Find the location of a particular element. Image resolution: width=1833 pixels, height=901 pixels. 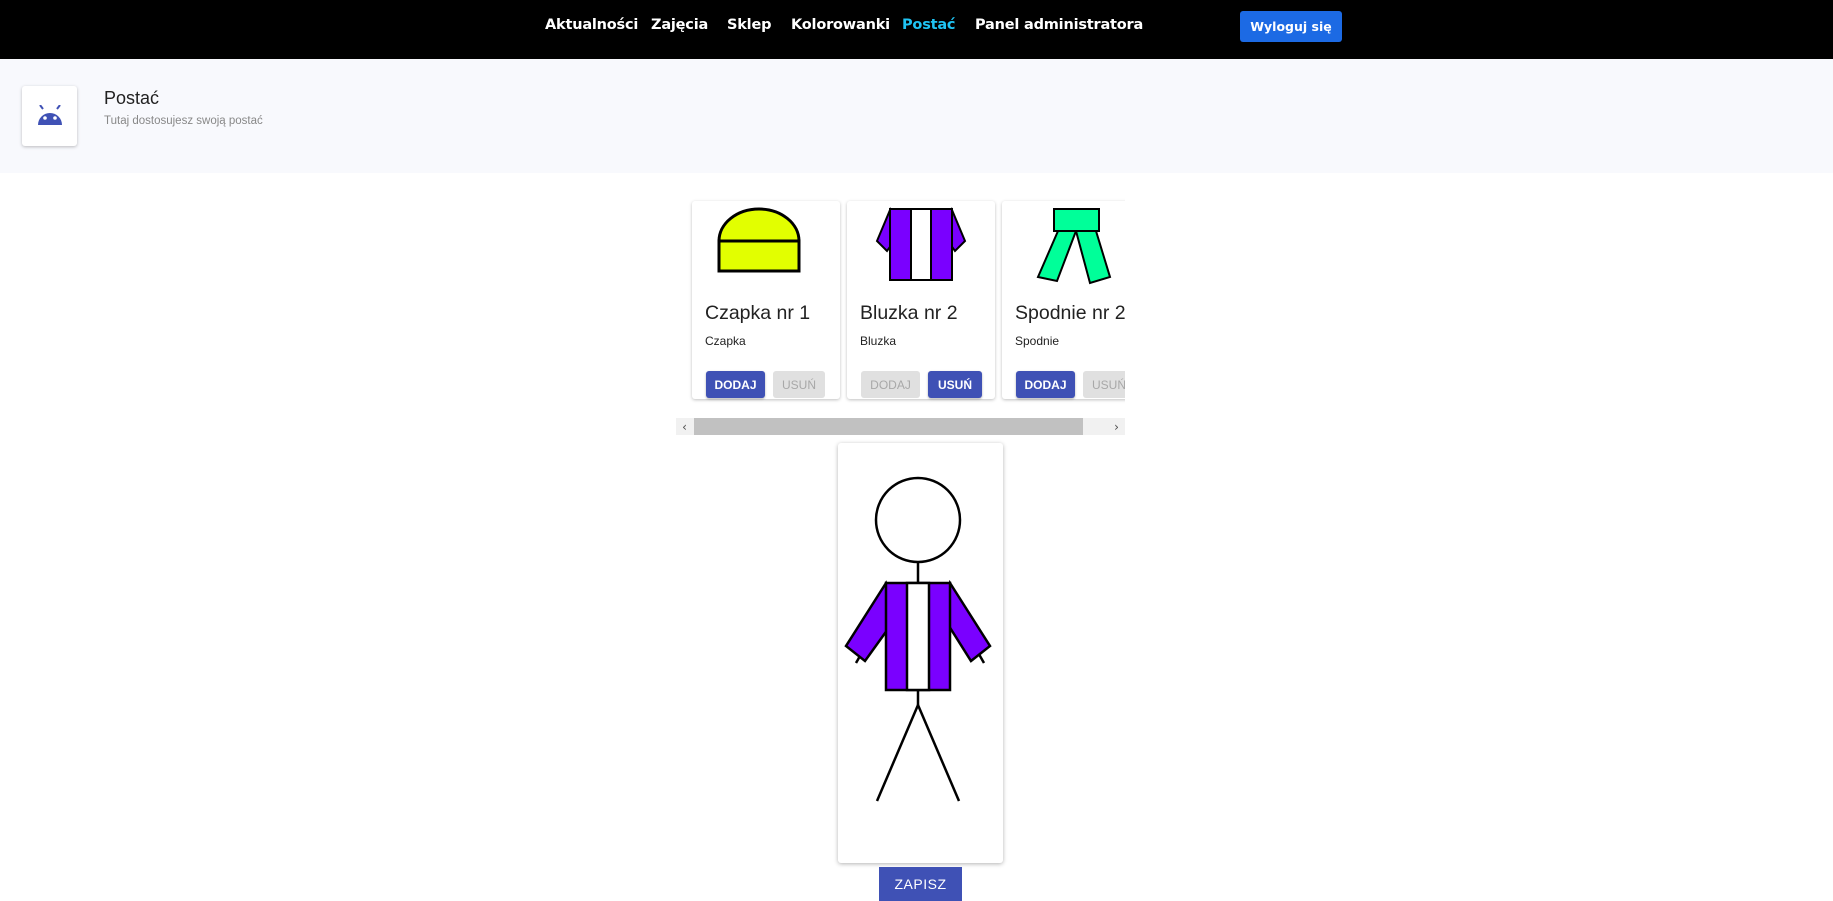

scroll-left-icon: ‹ is located at coordinates (684, 426).